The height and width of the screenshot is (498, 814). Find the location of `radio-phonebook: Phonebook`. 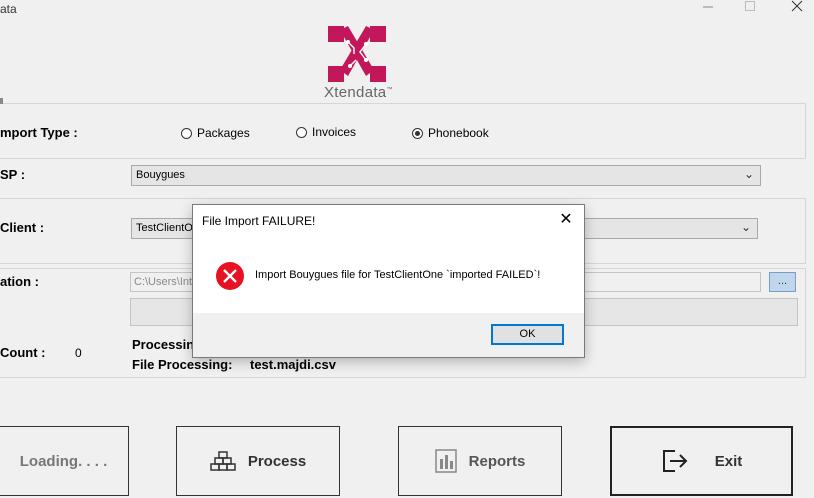

radio-phonebook: Phonebook is located at coordinates (450, 133).